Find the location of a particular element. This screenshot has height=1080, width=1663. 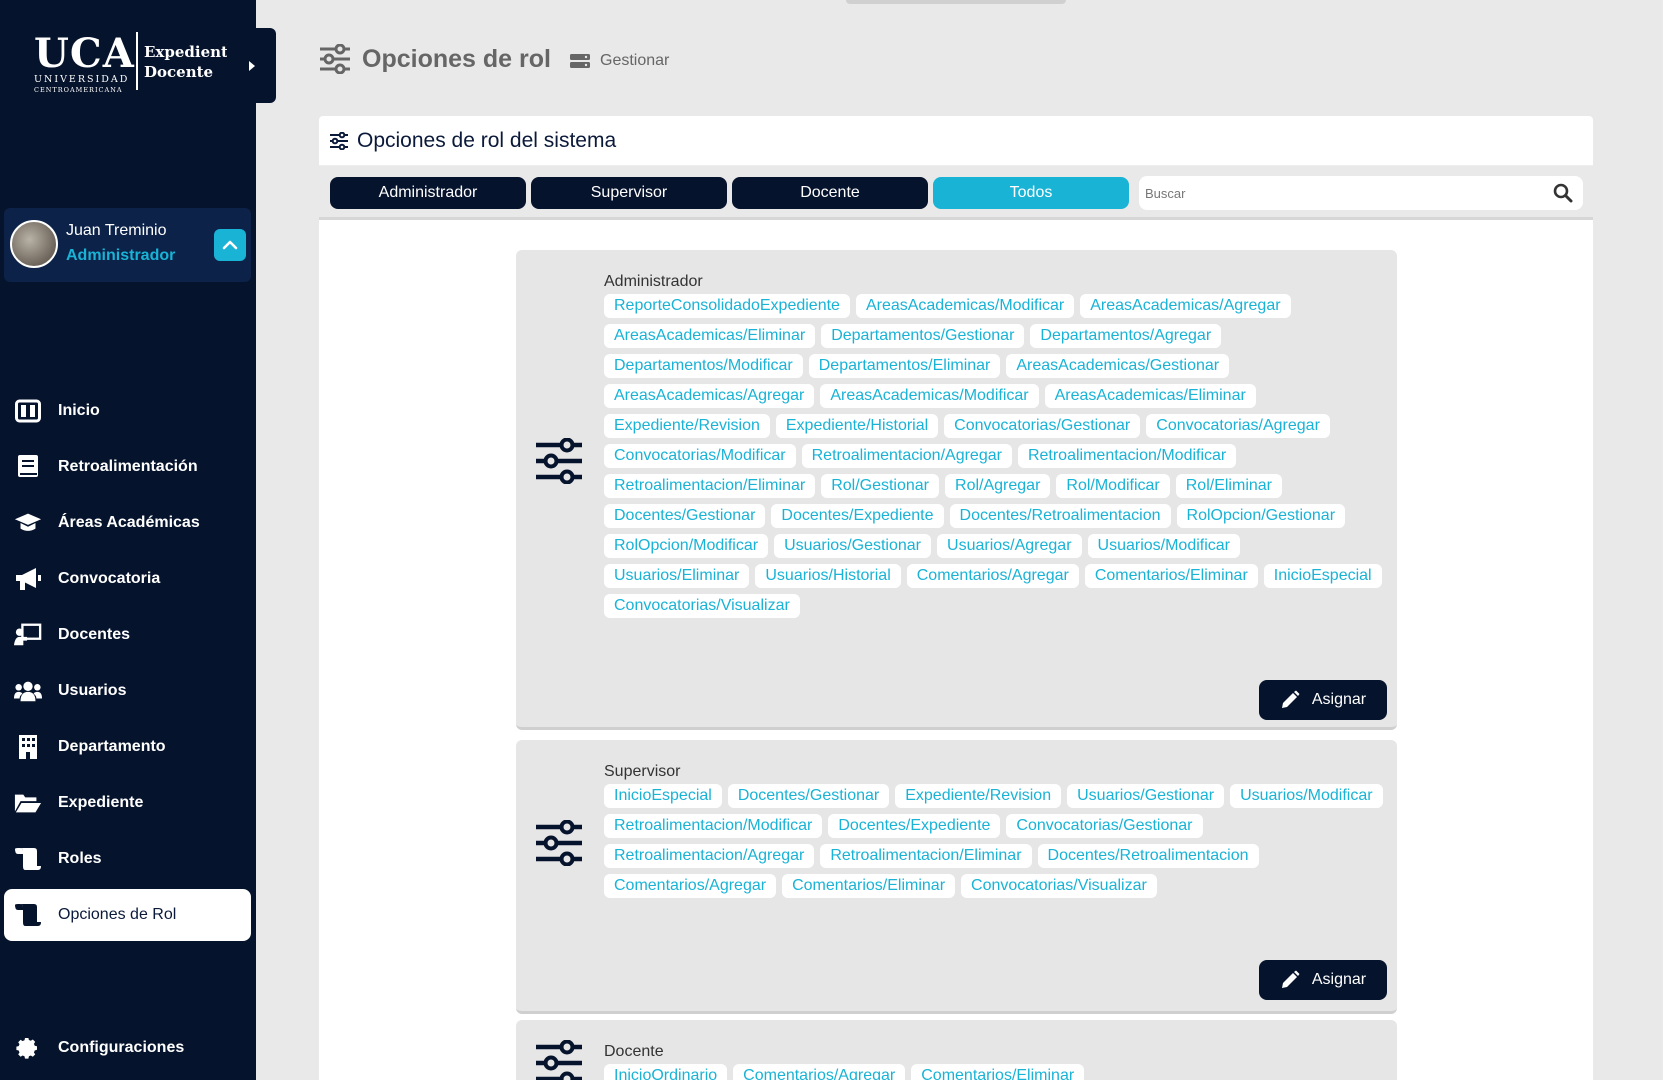

logo-app-line2: Docente is located at coordinates (179, 72).